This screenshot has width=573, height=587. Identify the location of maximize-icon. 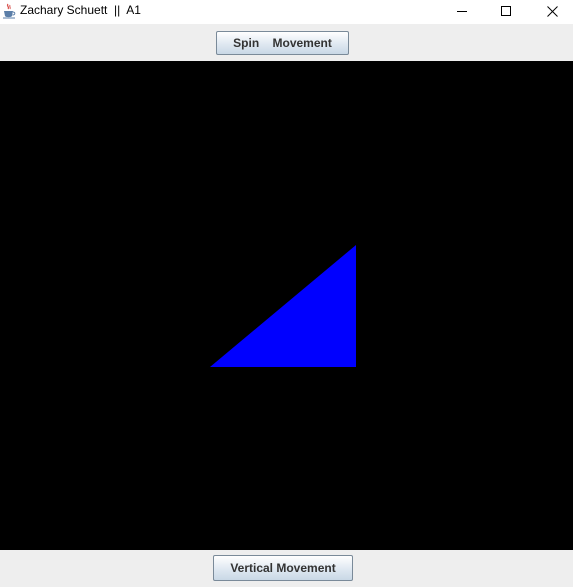
(506, 11).